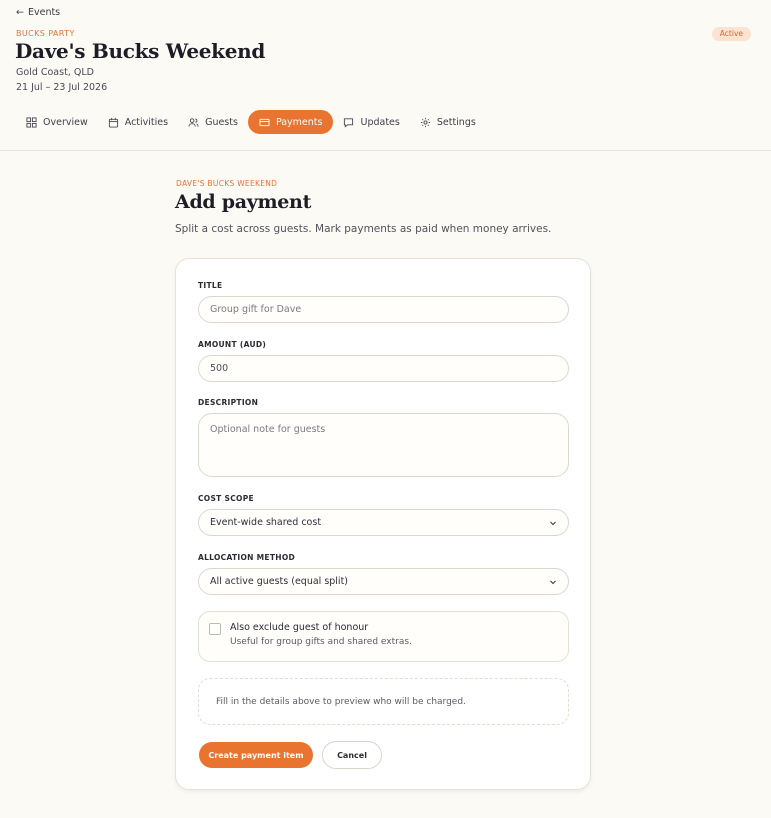 The width and height of the screenshot is (771, 818). Describe the element at coordinates (380, 122) in the screenshot. I see `tab-updates-label: Updates` at that location.